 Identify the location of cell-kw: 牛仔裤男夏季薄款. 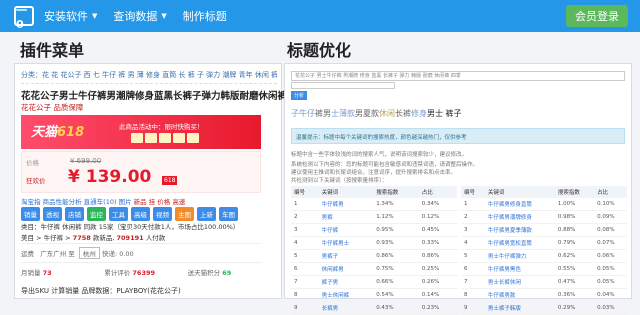
(519, 230).